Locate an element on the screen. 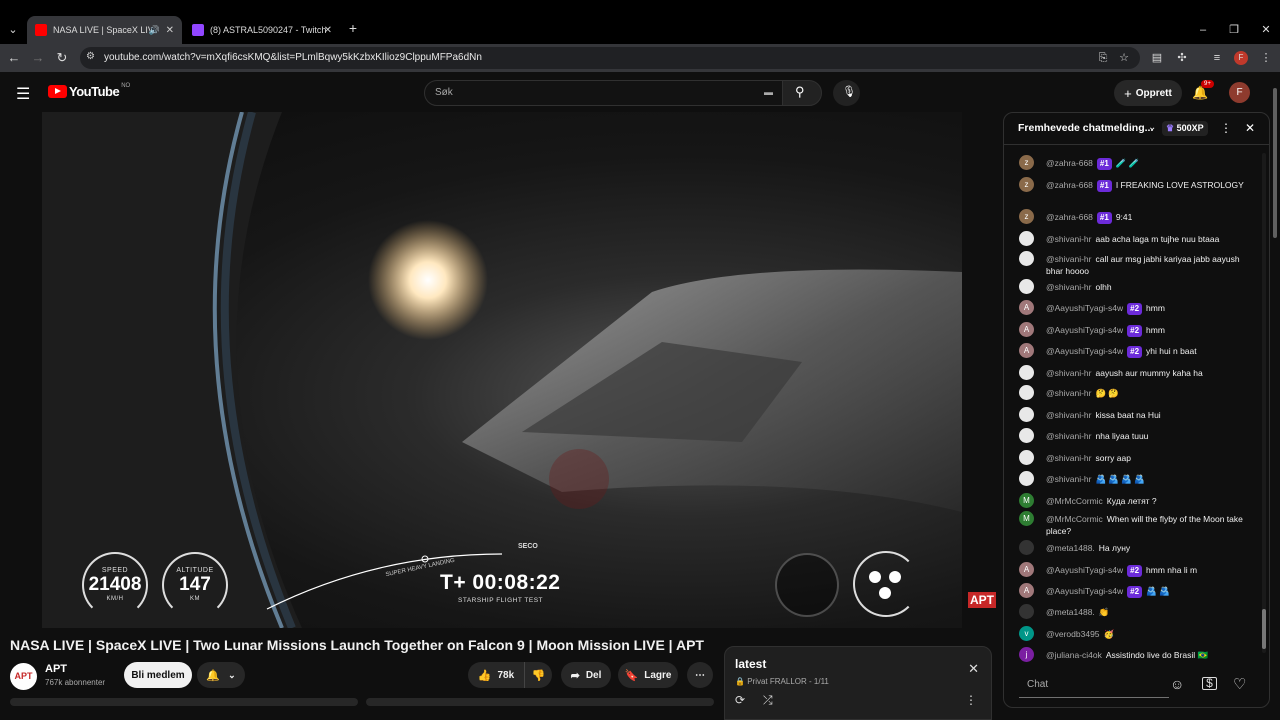  super-chat-icon: $ is located at coordinates (1209, 683).